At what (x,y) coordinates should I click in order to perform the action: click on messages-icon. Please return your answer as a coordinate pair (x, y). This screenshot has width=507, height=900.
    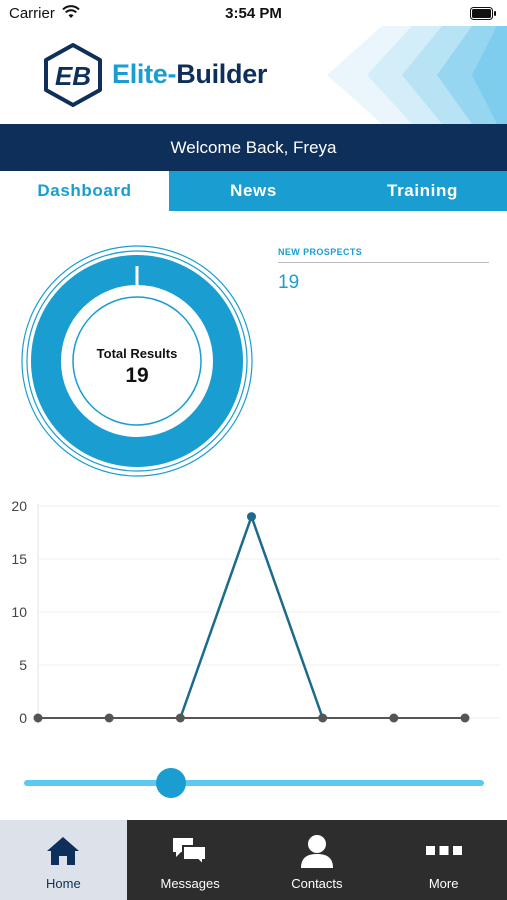
    Looking at the image, I should click on (190, 852).